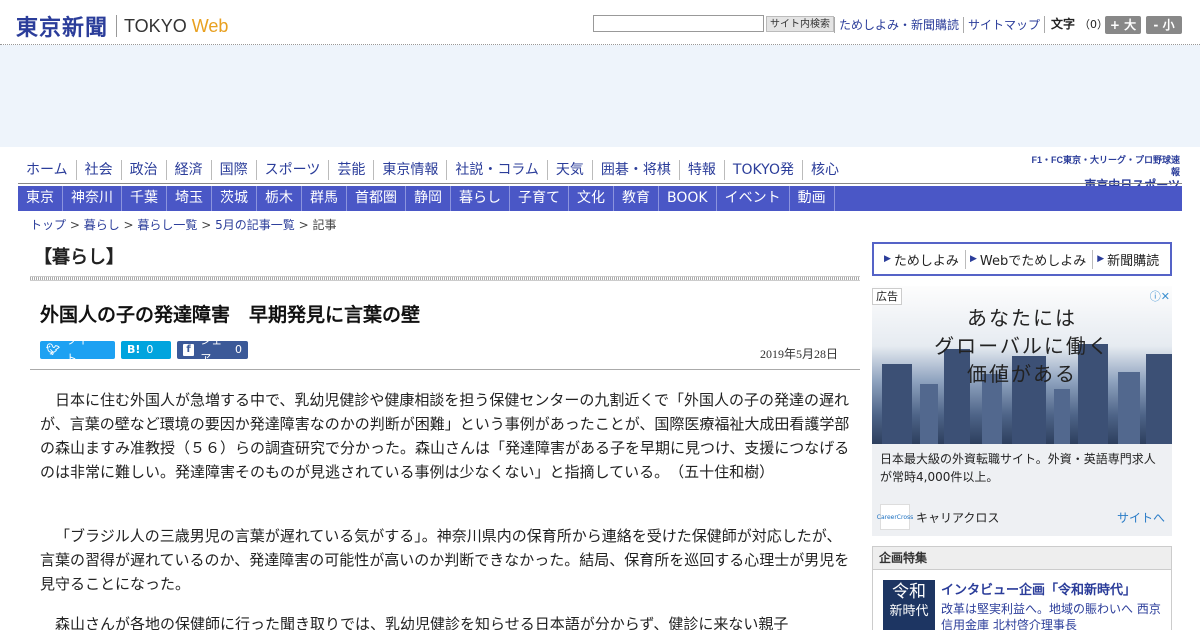  Describe the element at coordinates (591, 198) in the screenshot. I see `region-nav-item: 文化` at that location.